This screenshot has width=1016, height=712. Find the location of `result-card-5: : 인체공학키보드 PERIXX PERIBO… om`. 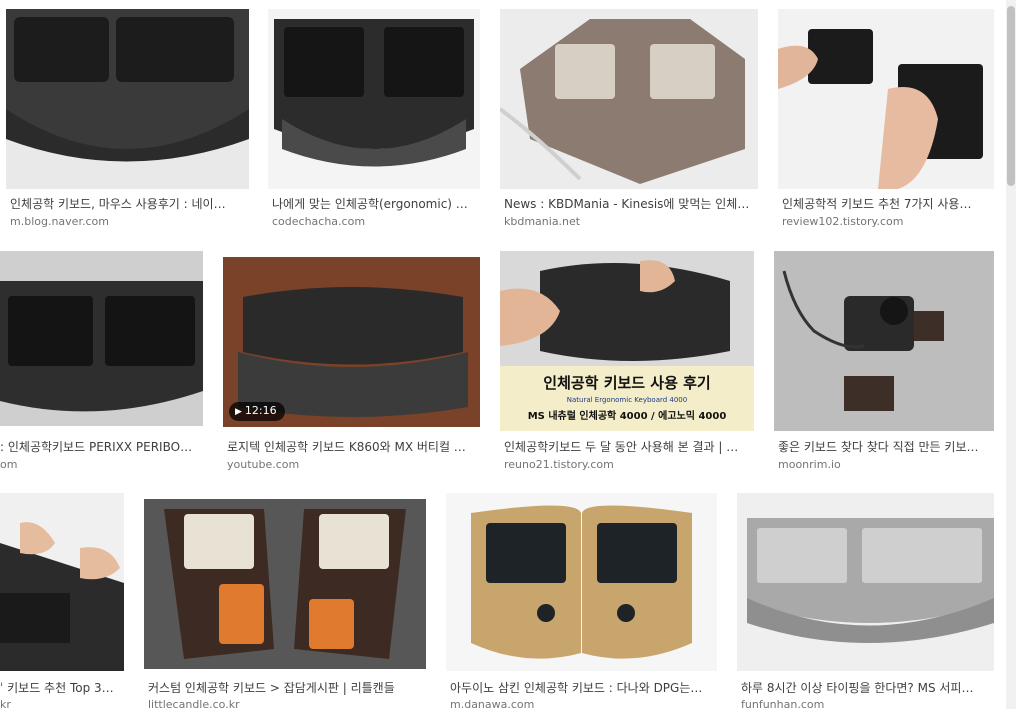

result-card-5: : 인체공학키보드 PERIXX PERIBO… om is located at coordinates (101, 363).